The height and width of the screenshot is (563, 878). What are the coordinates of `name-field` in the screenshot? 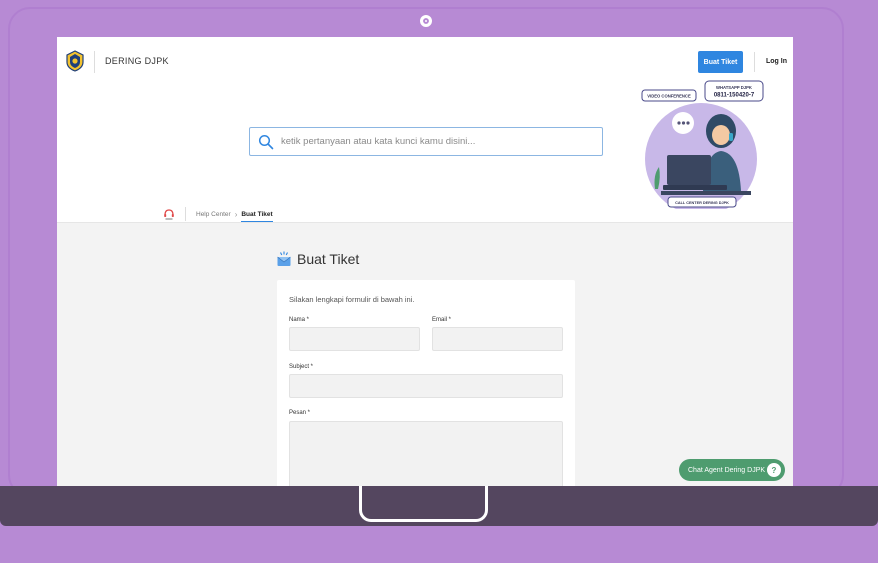 It's located at (354, 339).